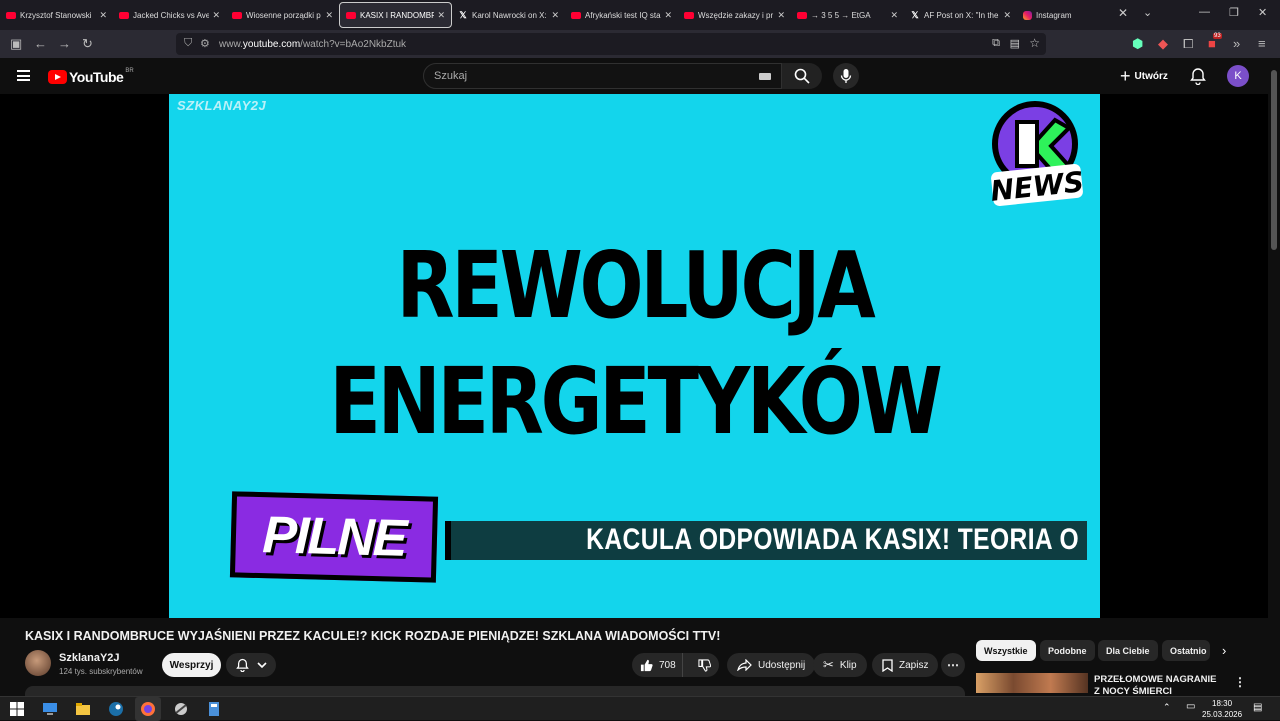 The height and width of the screenshot is (721, 1280). I want to click on monitor-icon, so click(50, 709).